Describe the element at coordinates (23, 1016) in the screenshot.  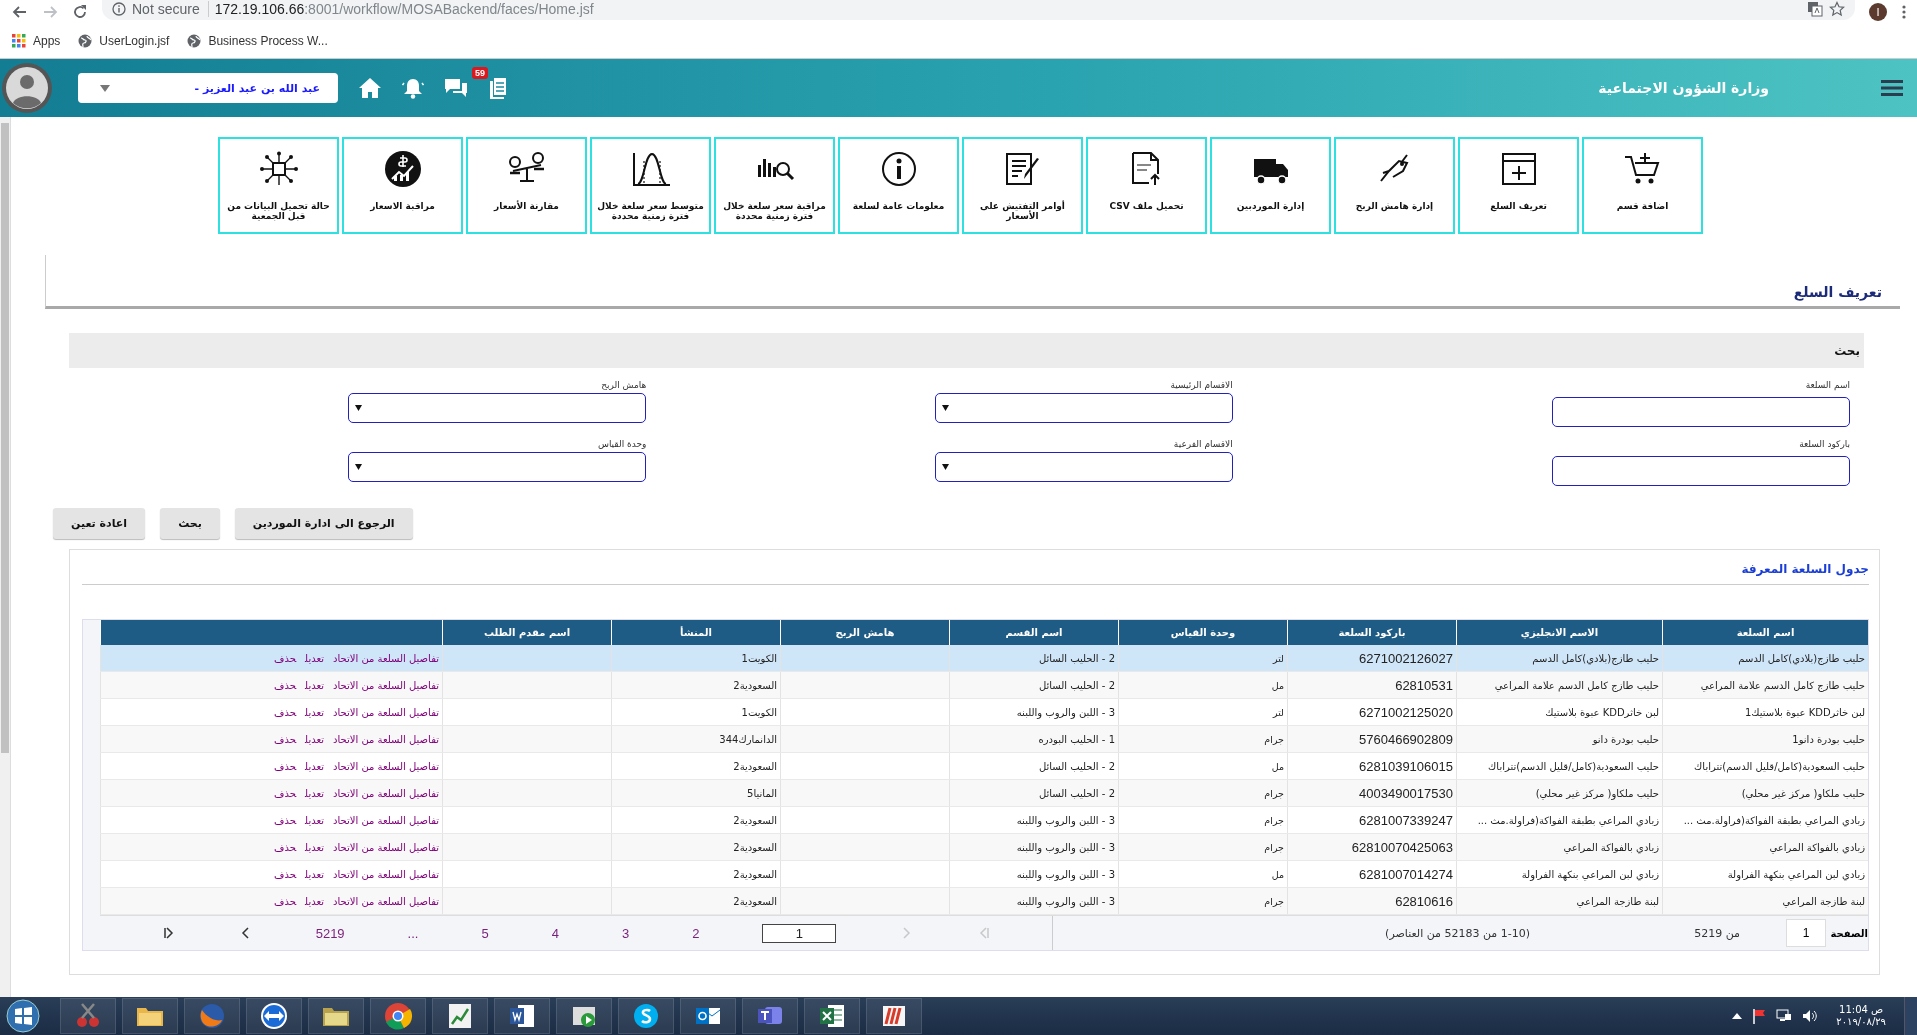
I see `start-orb-icon` at that location.